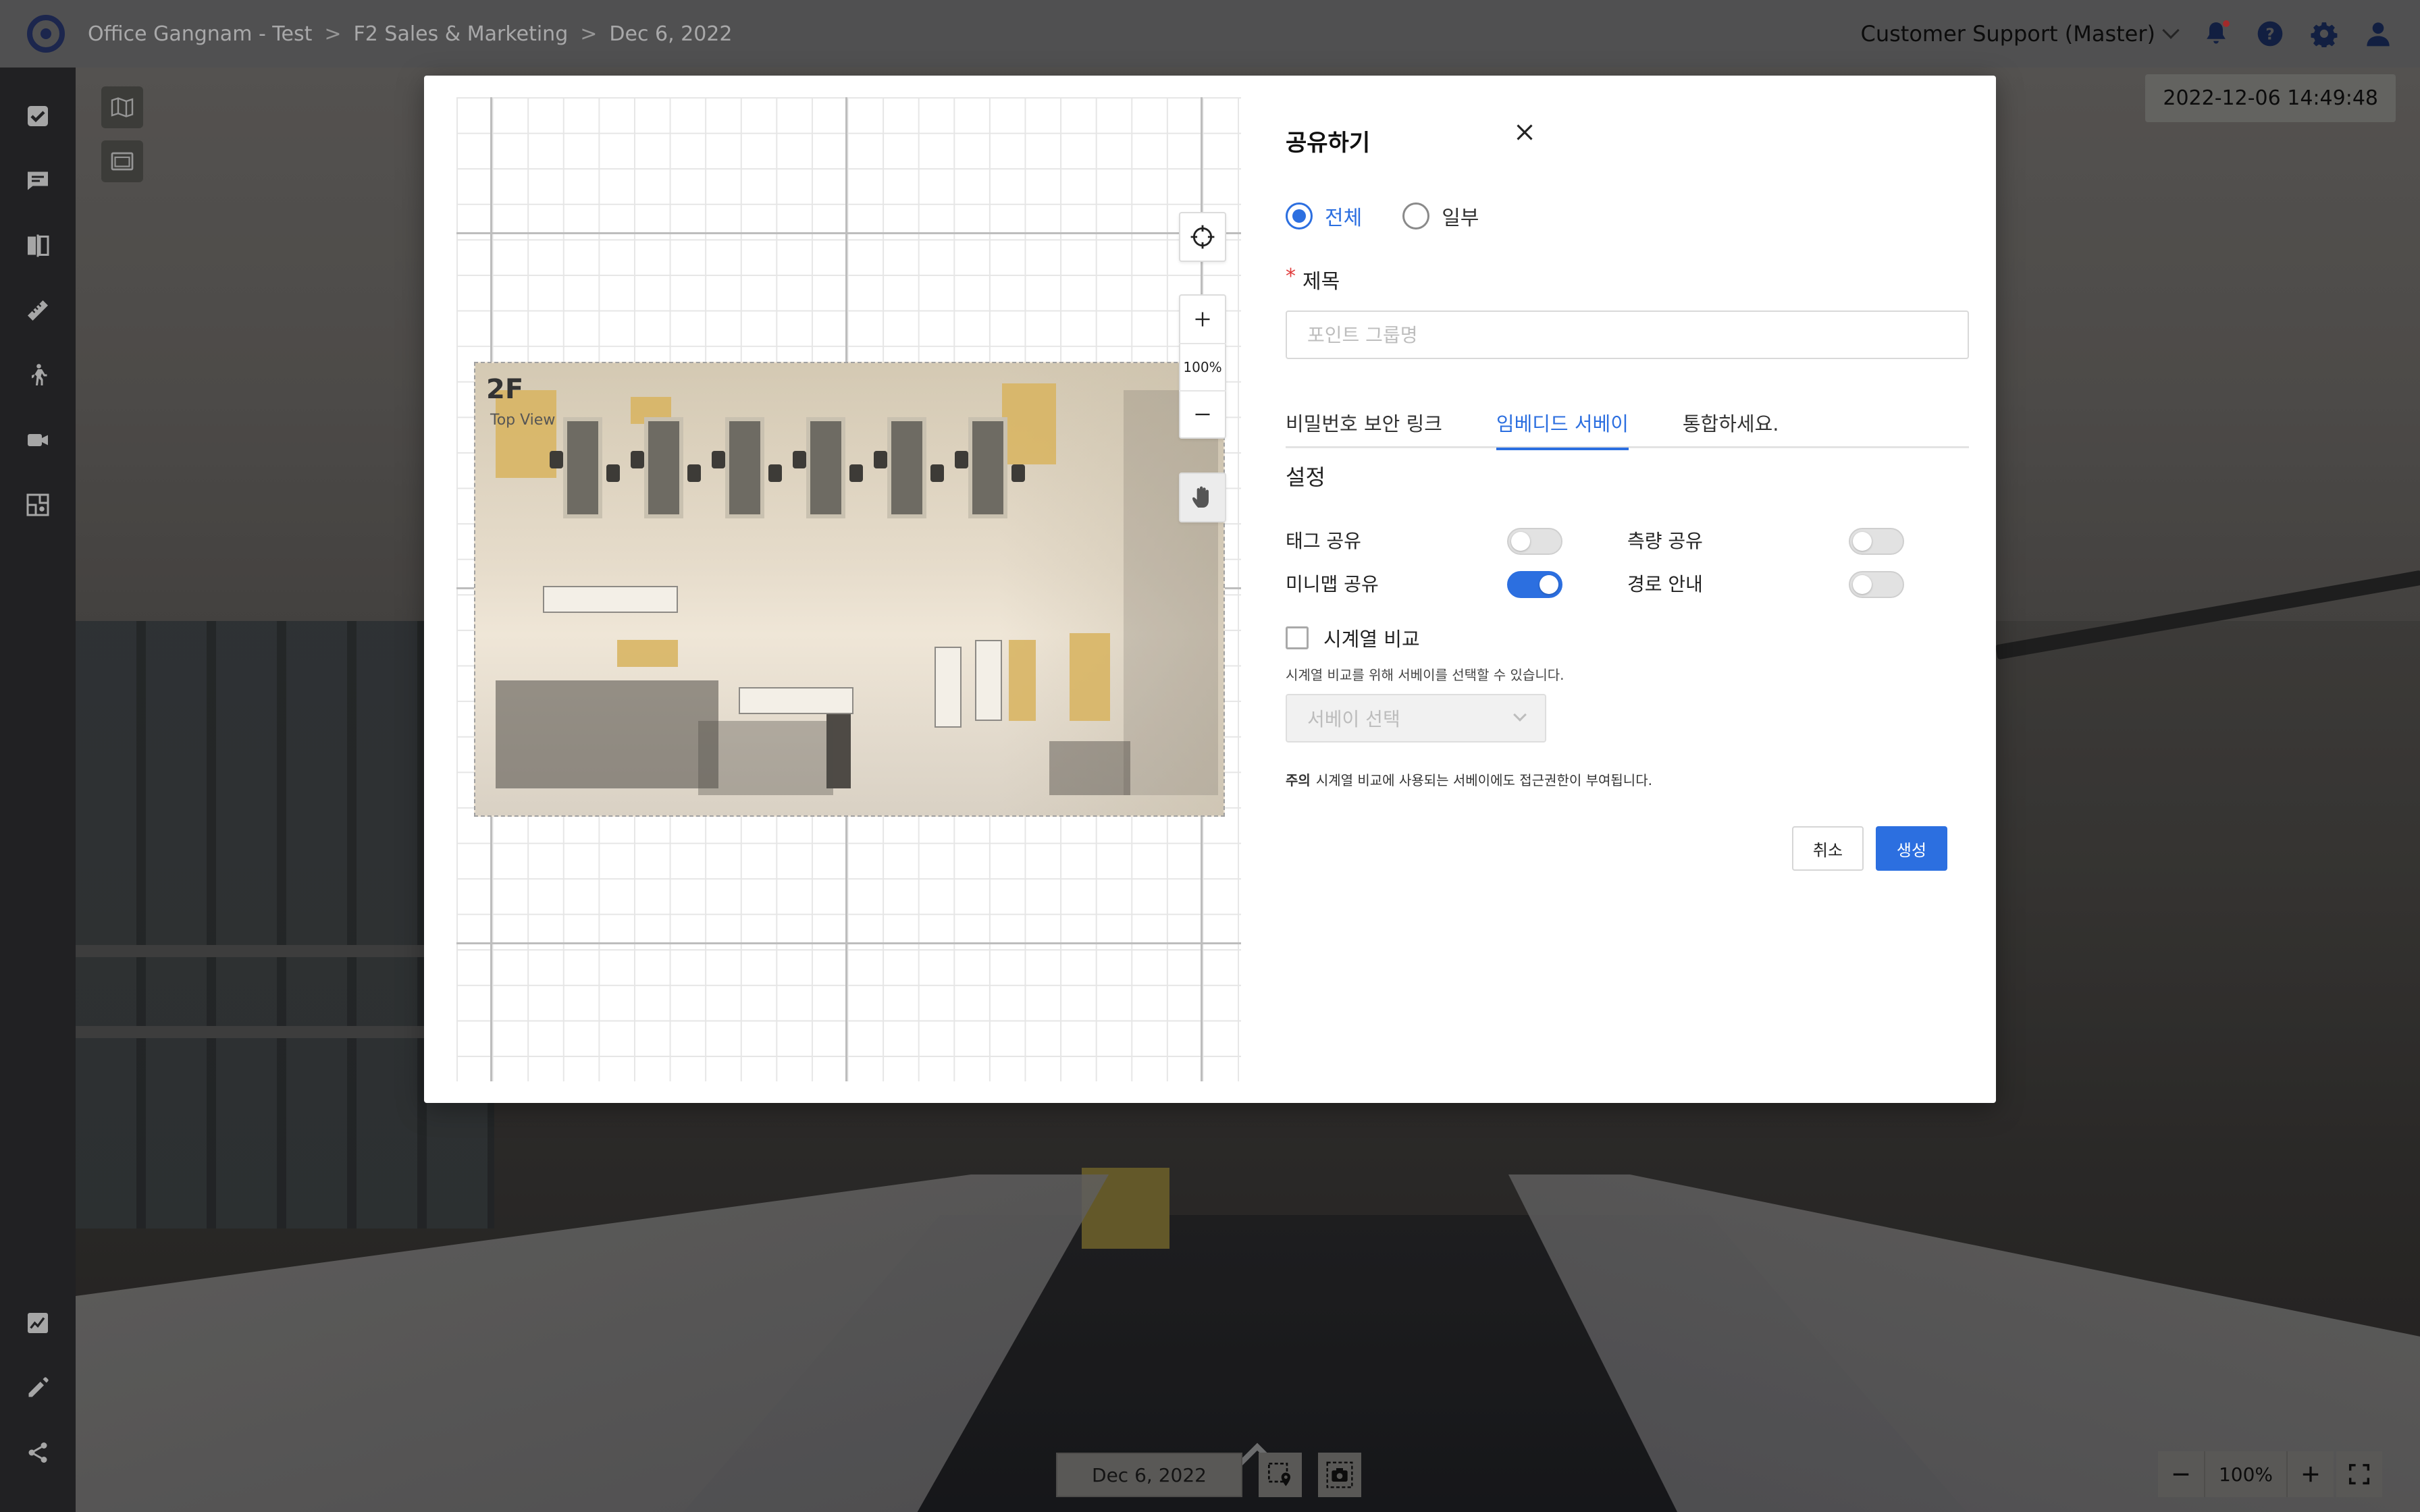  I want to click on crosshair-icon, so click(1202, 237).